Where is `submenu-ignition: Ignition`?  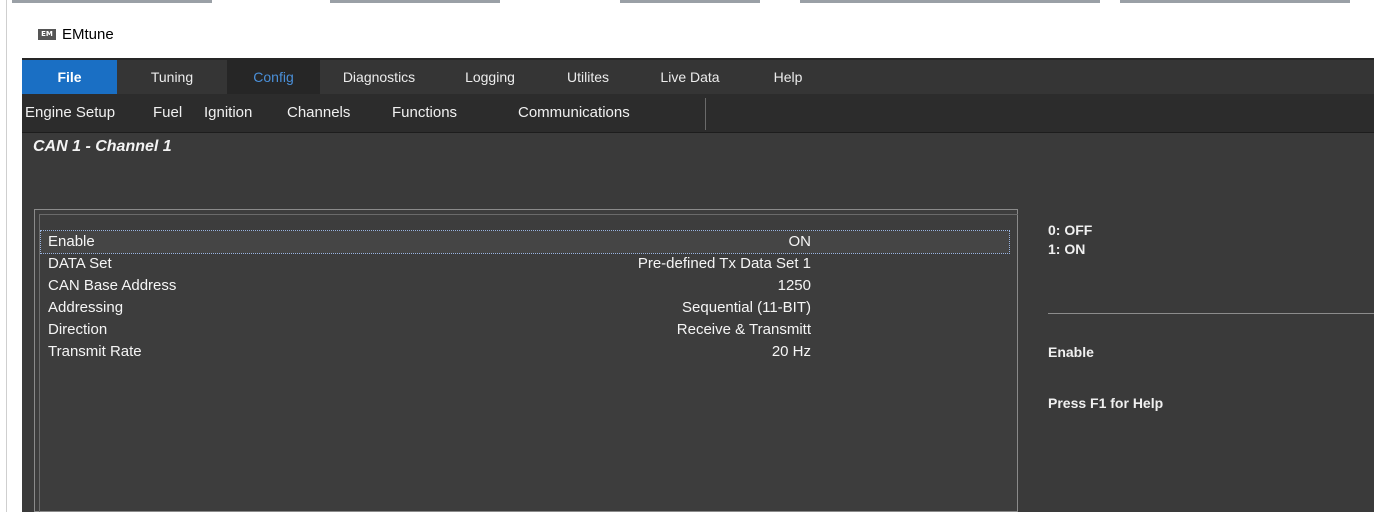
submenu-ignition: Ignition is located at coordinates (228, 113).